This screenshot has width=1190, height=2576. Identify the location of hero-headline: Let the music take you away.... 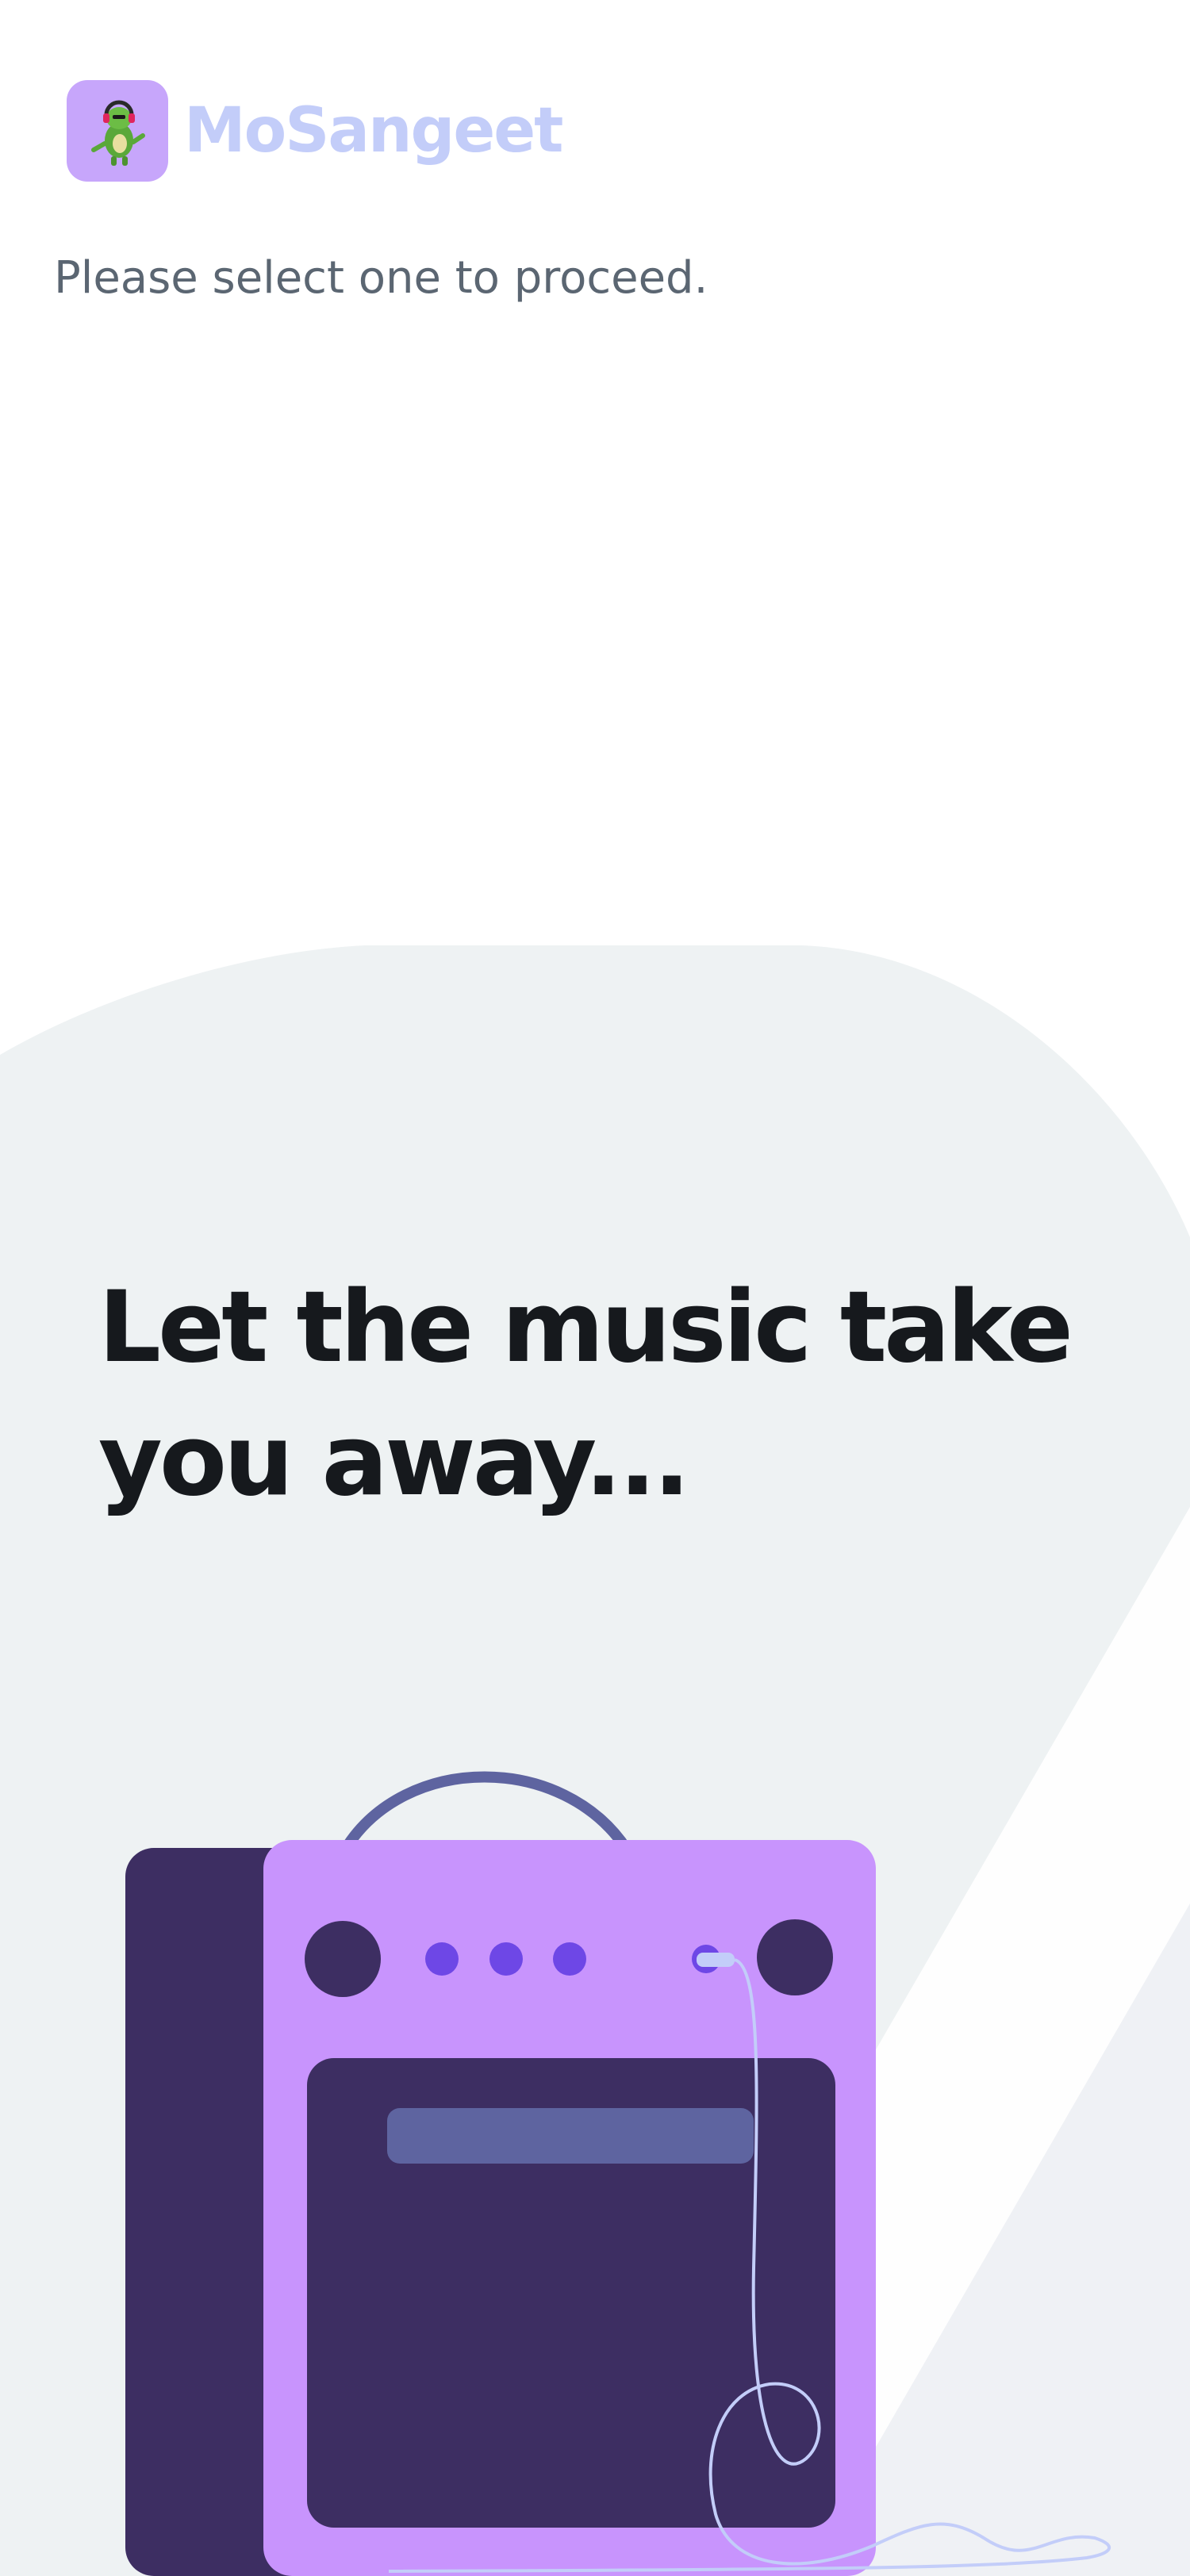
(585, 1394).